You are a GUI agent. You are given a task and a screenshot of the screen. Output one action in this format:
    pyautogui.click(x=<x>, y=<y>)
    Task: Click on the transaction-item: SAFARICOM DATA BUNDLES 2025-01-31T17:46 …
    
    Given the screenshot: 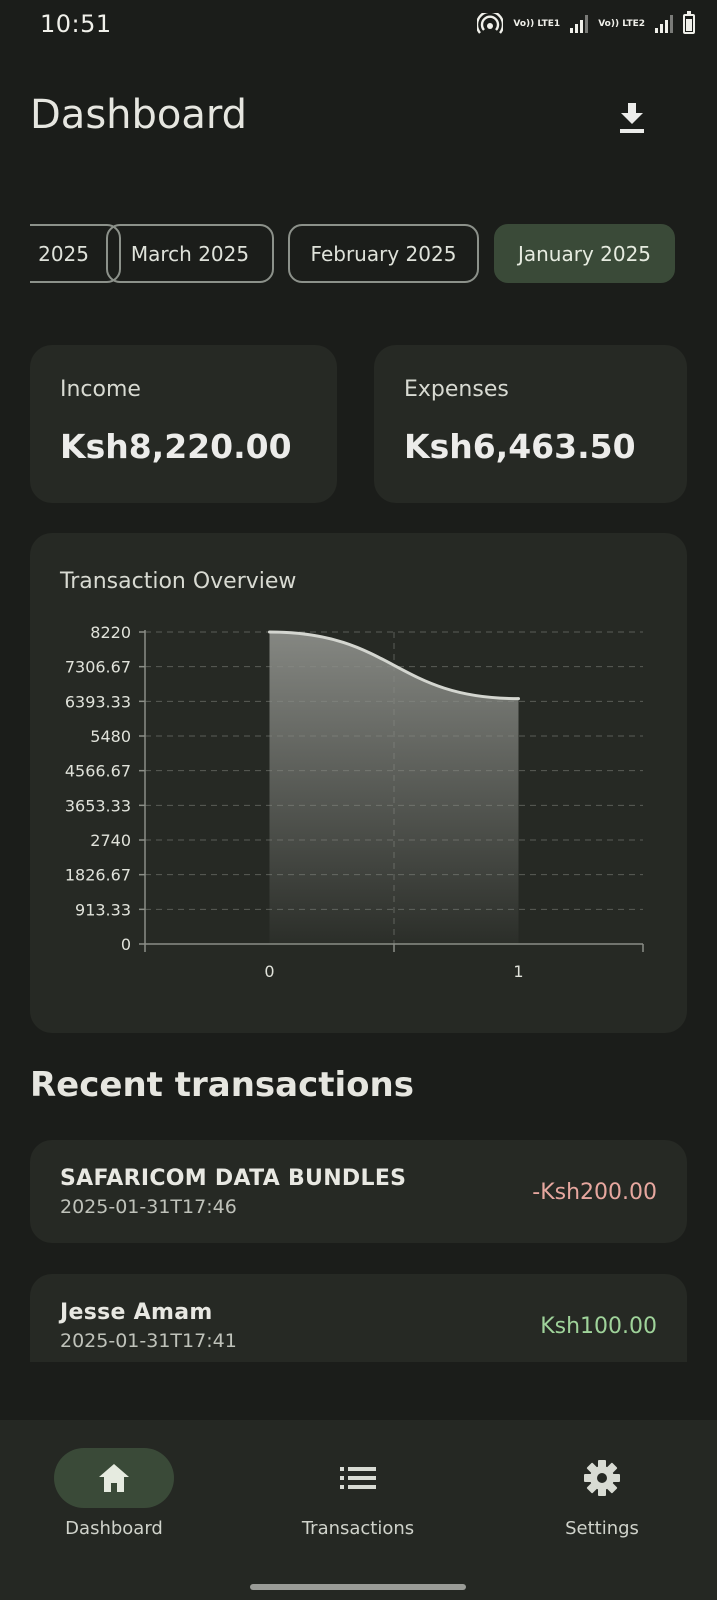 What is the action you would take?
    pyautogui.click(x=358, y=1191)
    